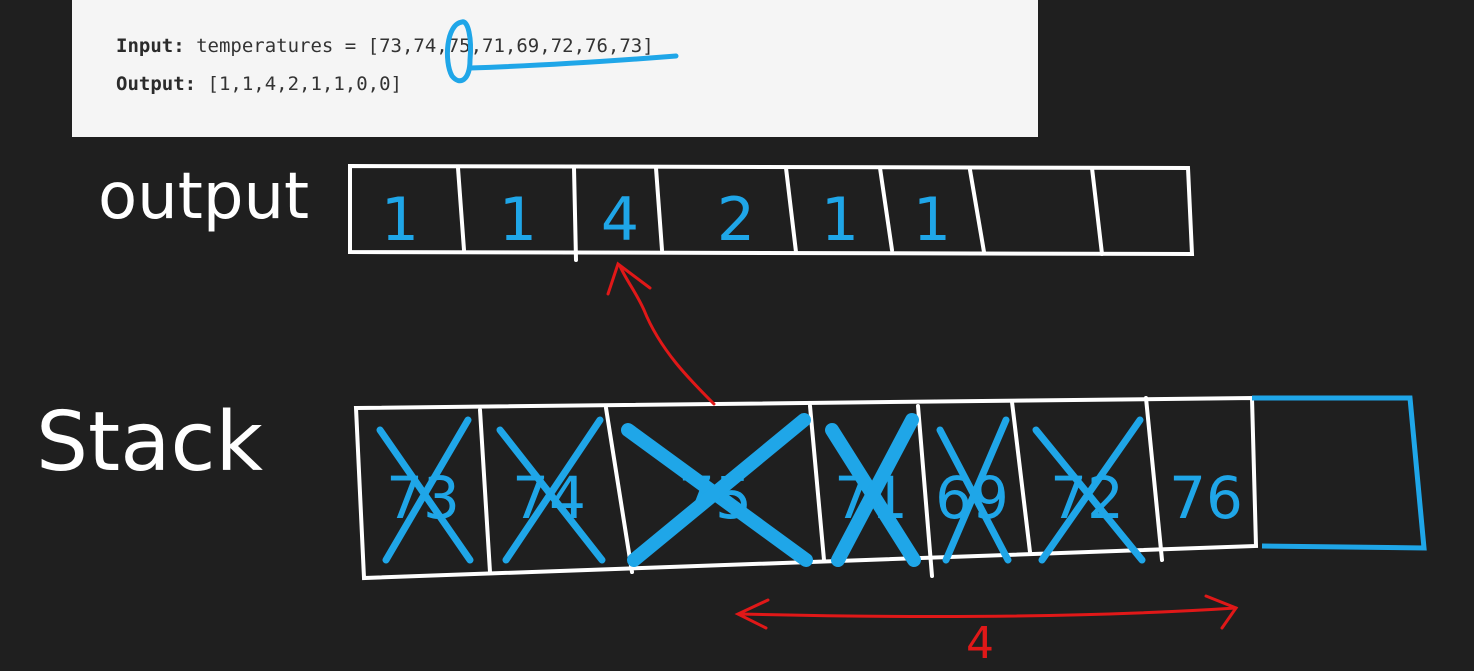 Image resolution: width=1474 pixels, height=671 pixels. I want to click on output-values: 114211, so click(666, 220).